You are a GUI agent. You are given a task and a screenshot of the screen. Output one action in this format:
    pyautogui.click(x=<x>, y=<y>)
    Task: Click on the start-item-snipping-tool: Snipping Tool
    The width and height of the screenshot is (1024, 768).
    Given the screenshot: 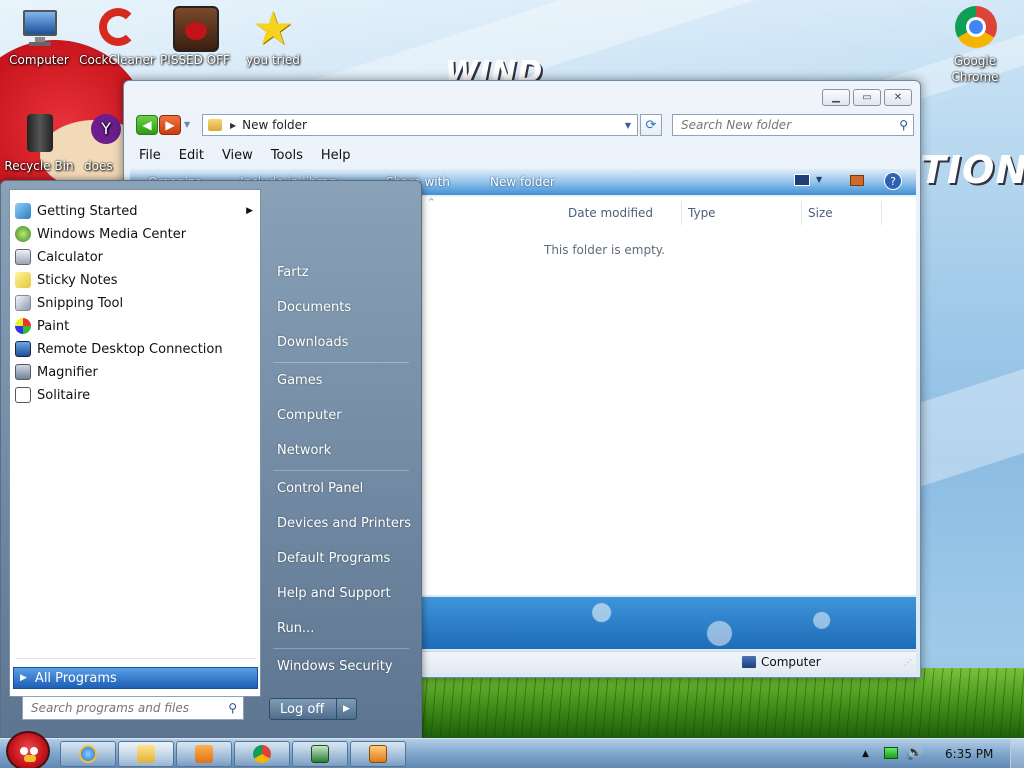 What is the action you would take?
    pyautogui.click(x=136, y=303)
    